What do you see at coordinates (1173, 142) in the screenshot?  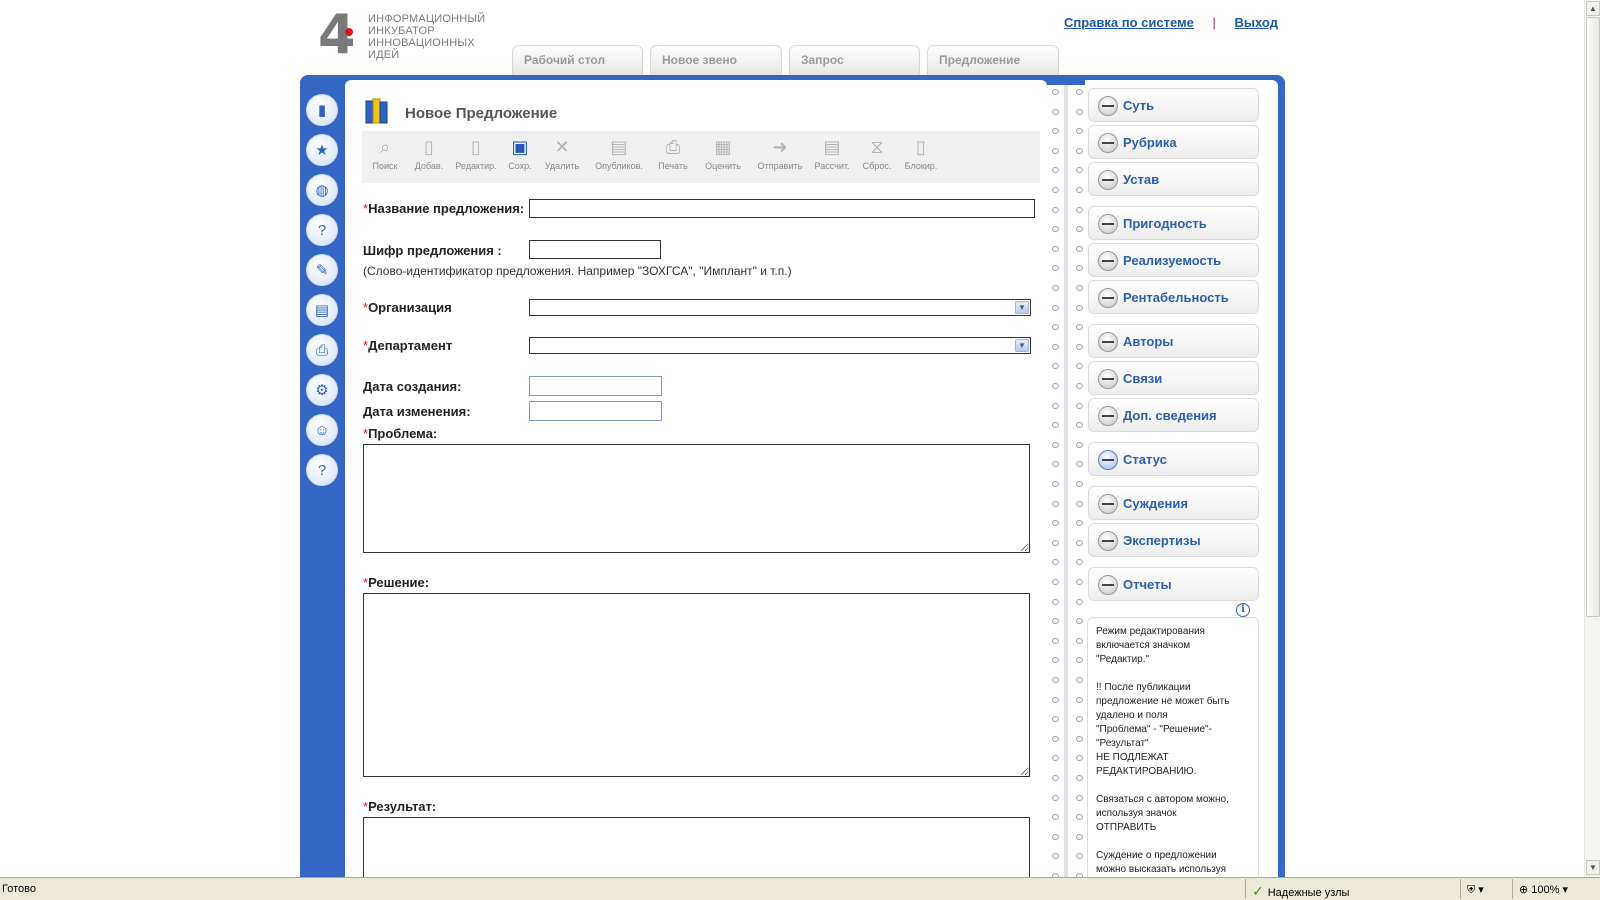 I see `sidebar-item-rubric: Рубрика` at bounding box center [1173, 142].